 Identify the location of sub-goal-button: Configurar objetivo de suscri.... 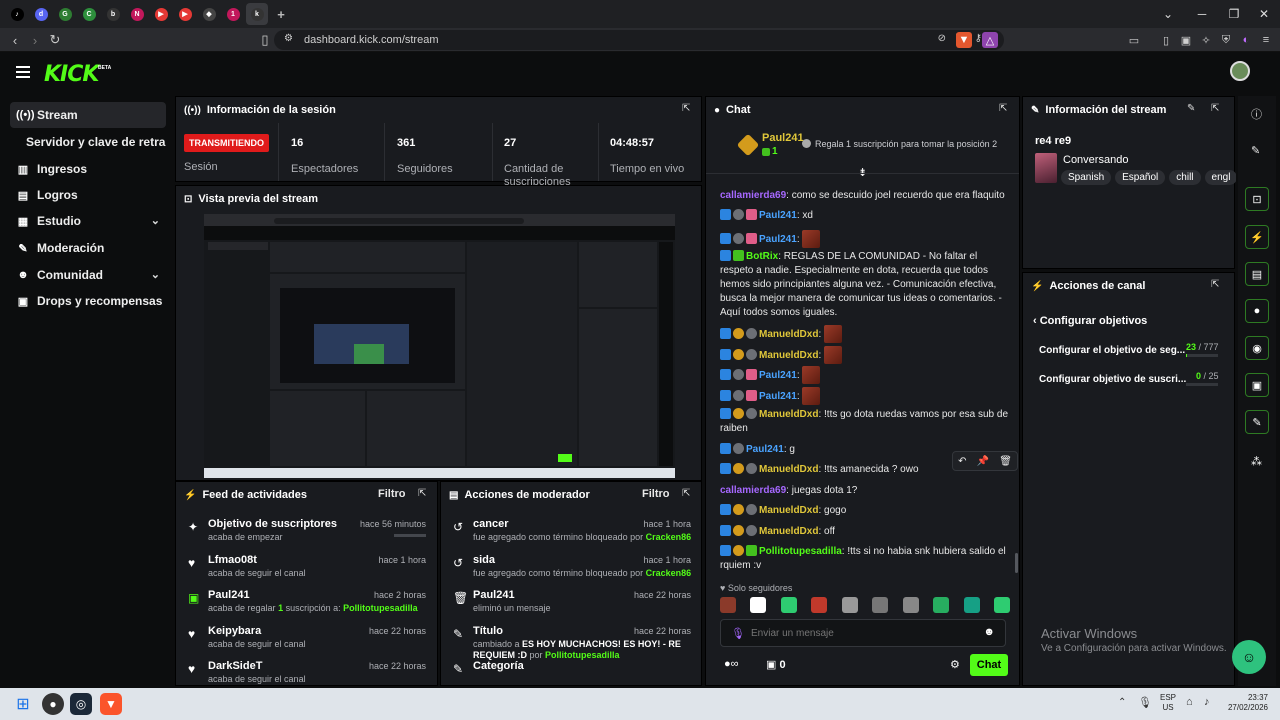
(1112, 379).